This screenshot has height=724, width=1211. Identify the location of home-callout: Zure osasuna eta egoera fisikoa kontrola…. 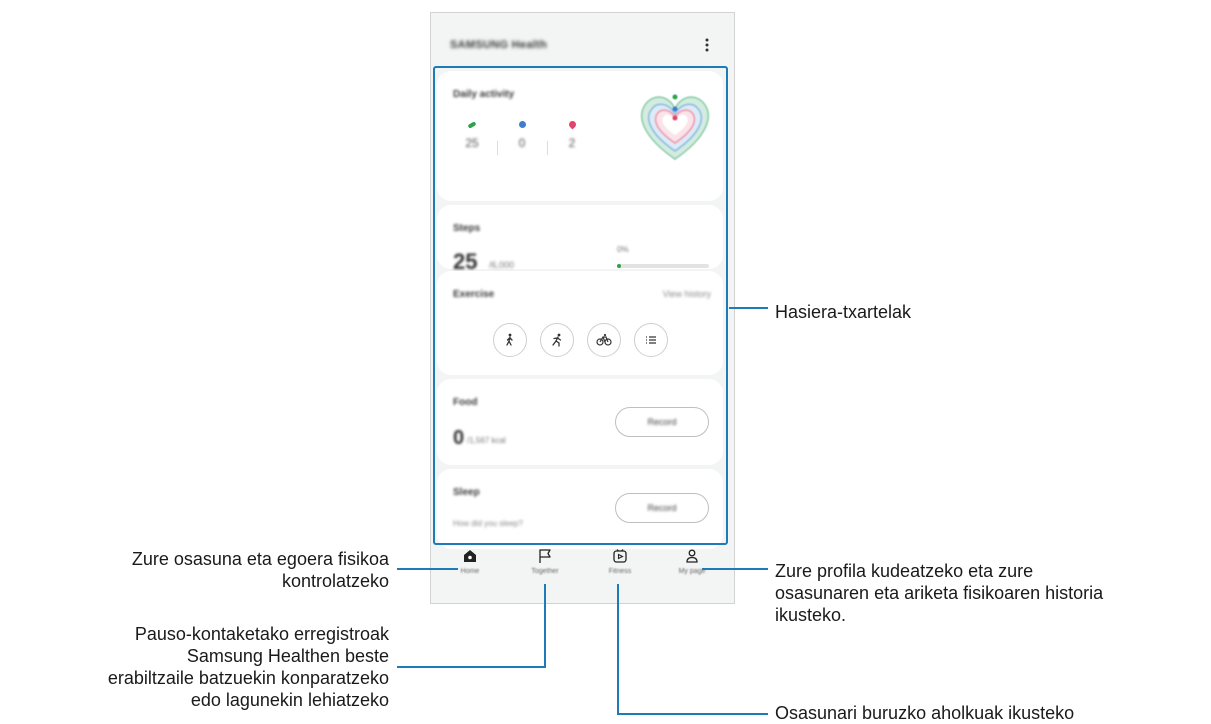
(260, 570).